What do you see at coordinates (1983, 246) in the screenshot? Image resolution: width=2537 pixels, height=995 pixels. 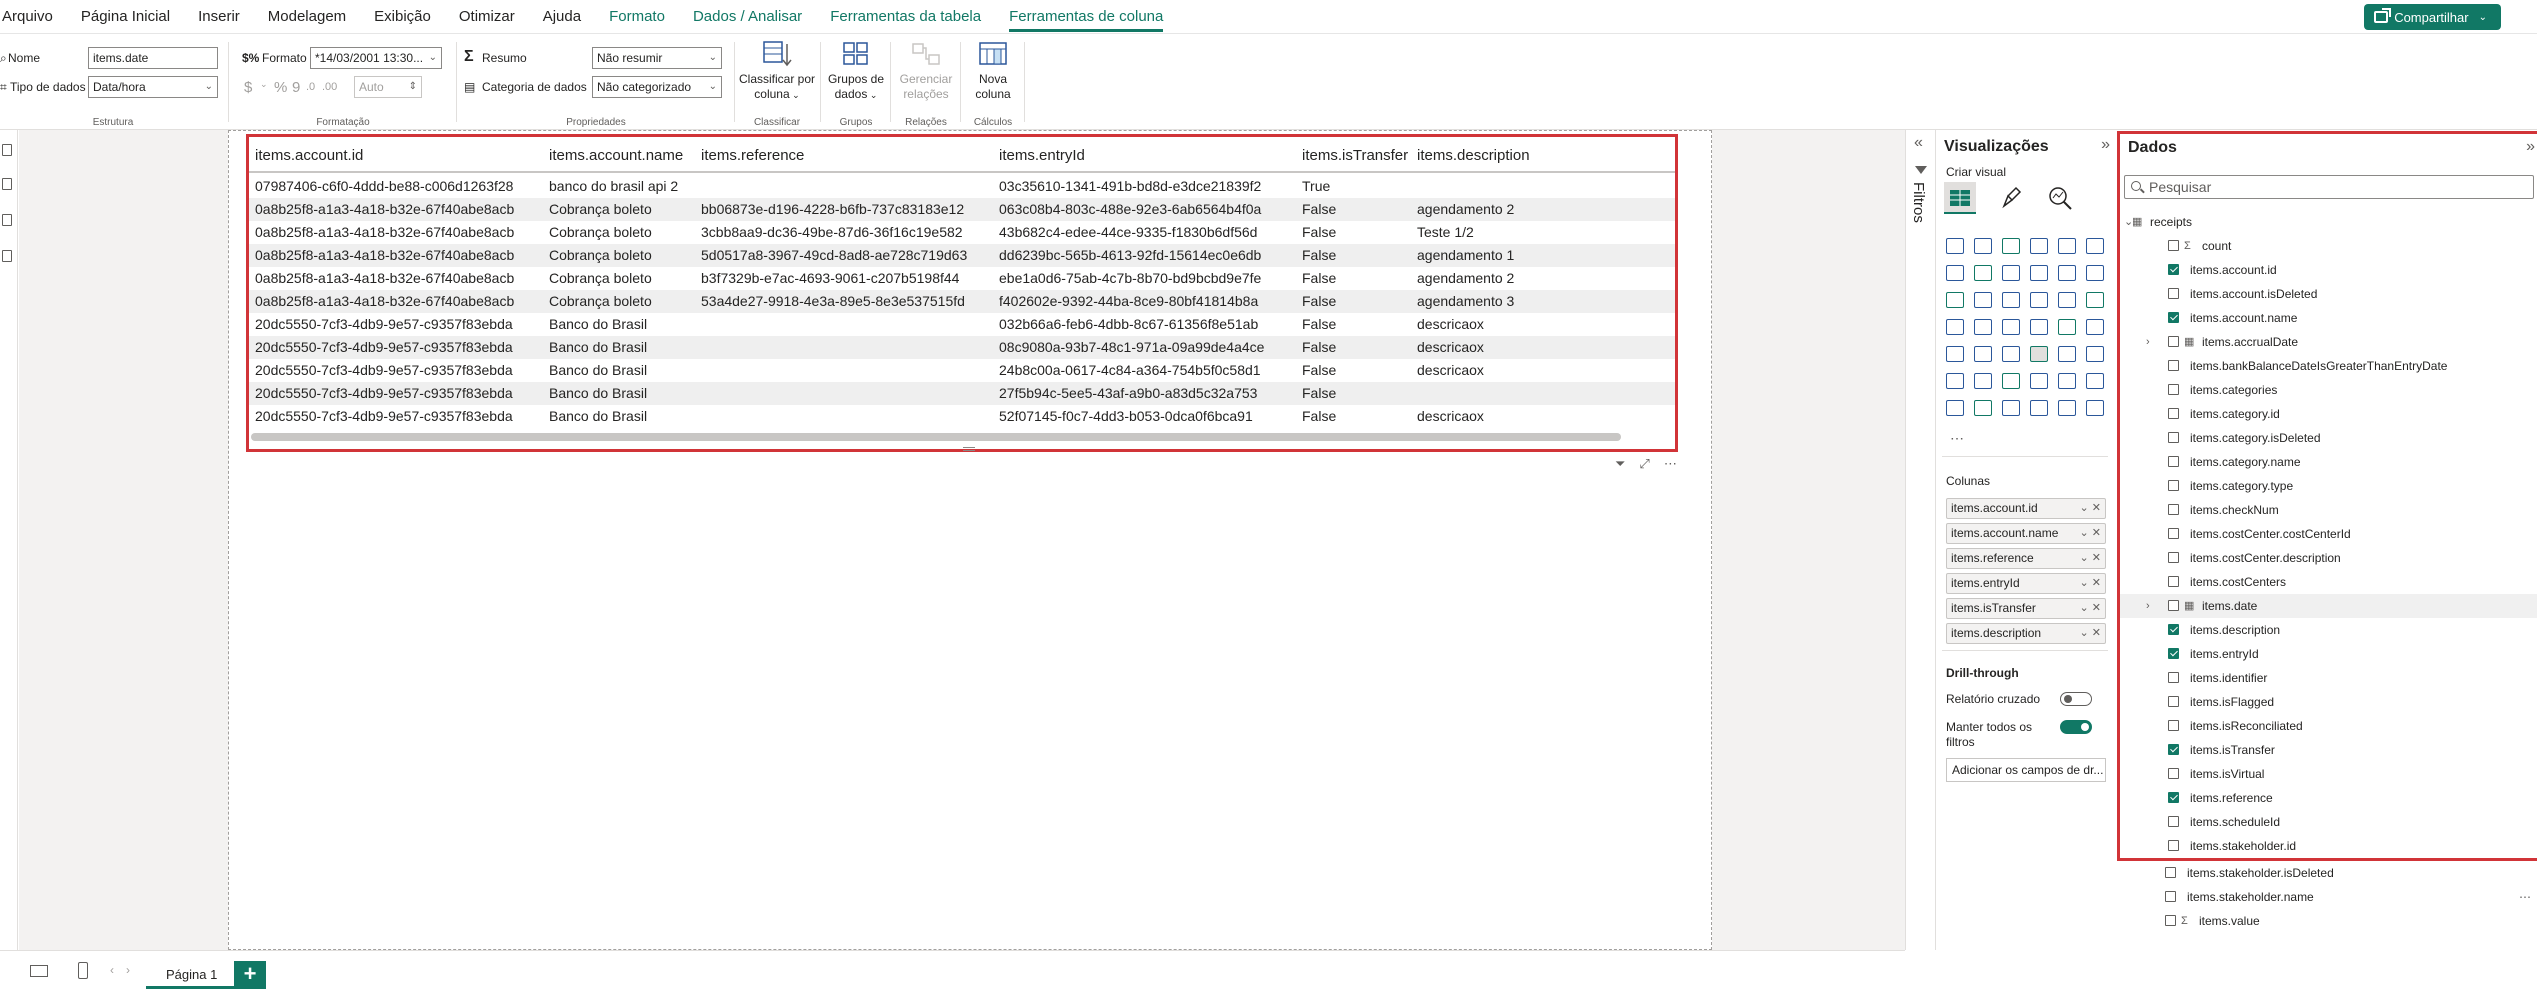 I see `stacked-column-visual-icon` at bounding box center [1983, 246].